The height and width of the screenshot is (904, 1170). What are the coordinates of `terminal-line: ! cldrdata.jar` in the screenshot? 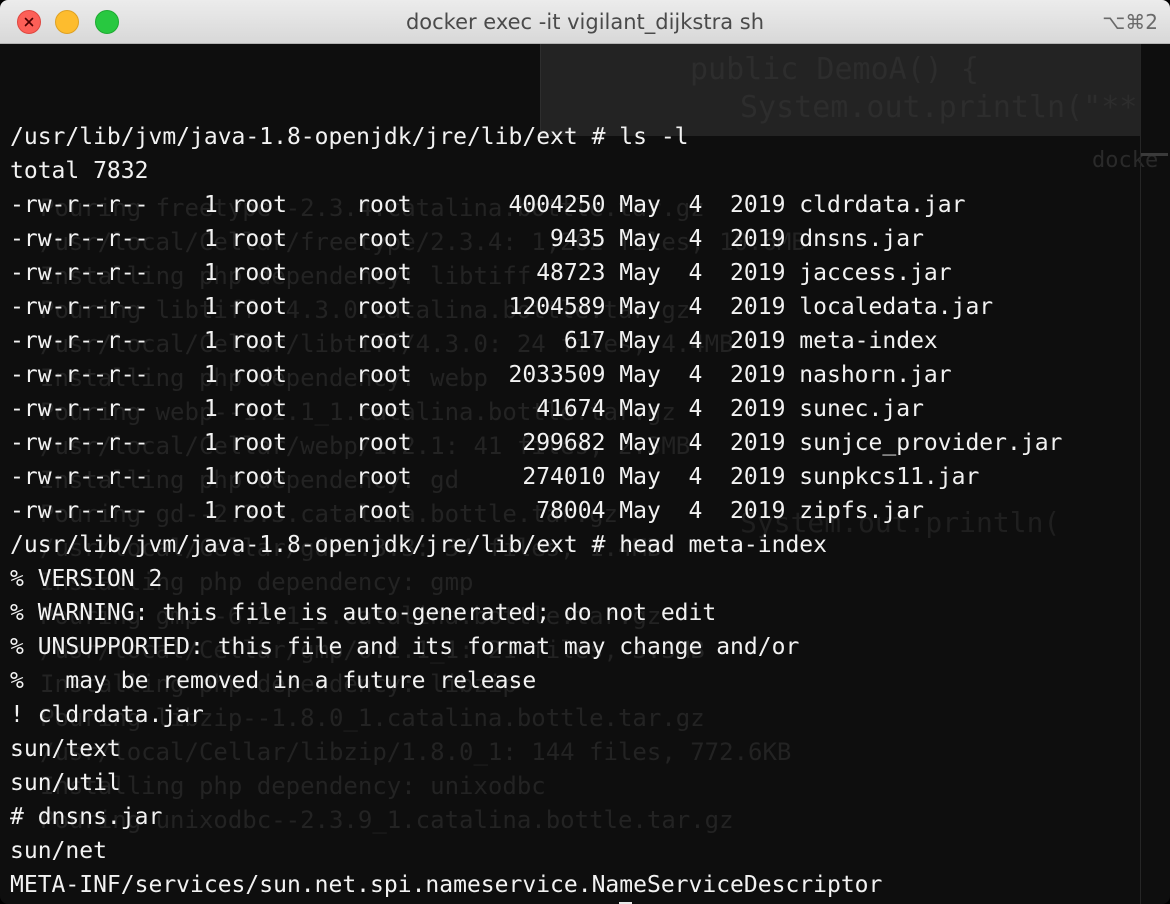 It's located at (107, 715).